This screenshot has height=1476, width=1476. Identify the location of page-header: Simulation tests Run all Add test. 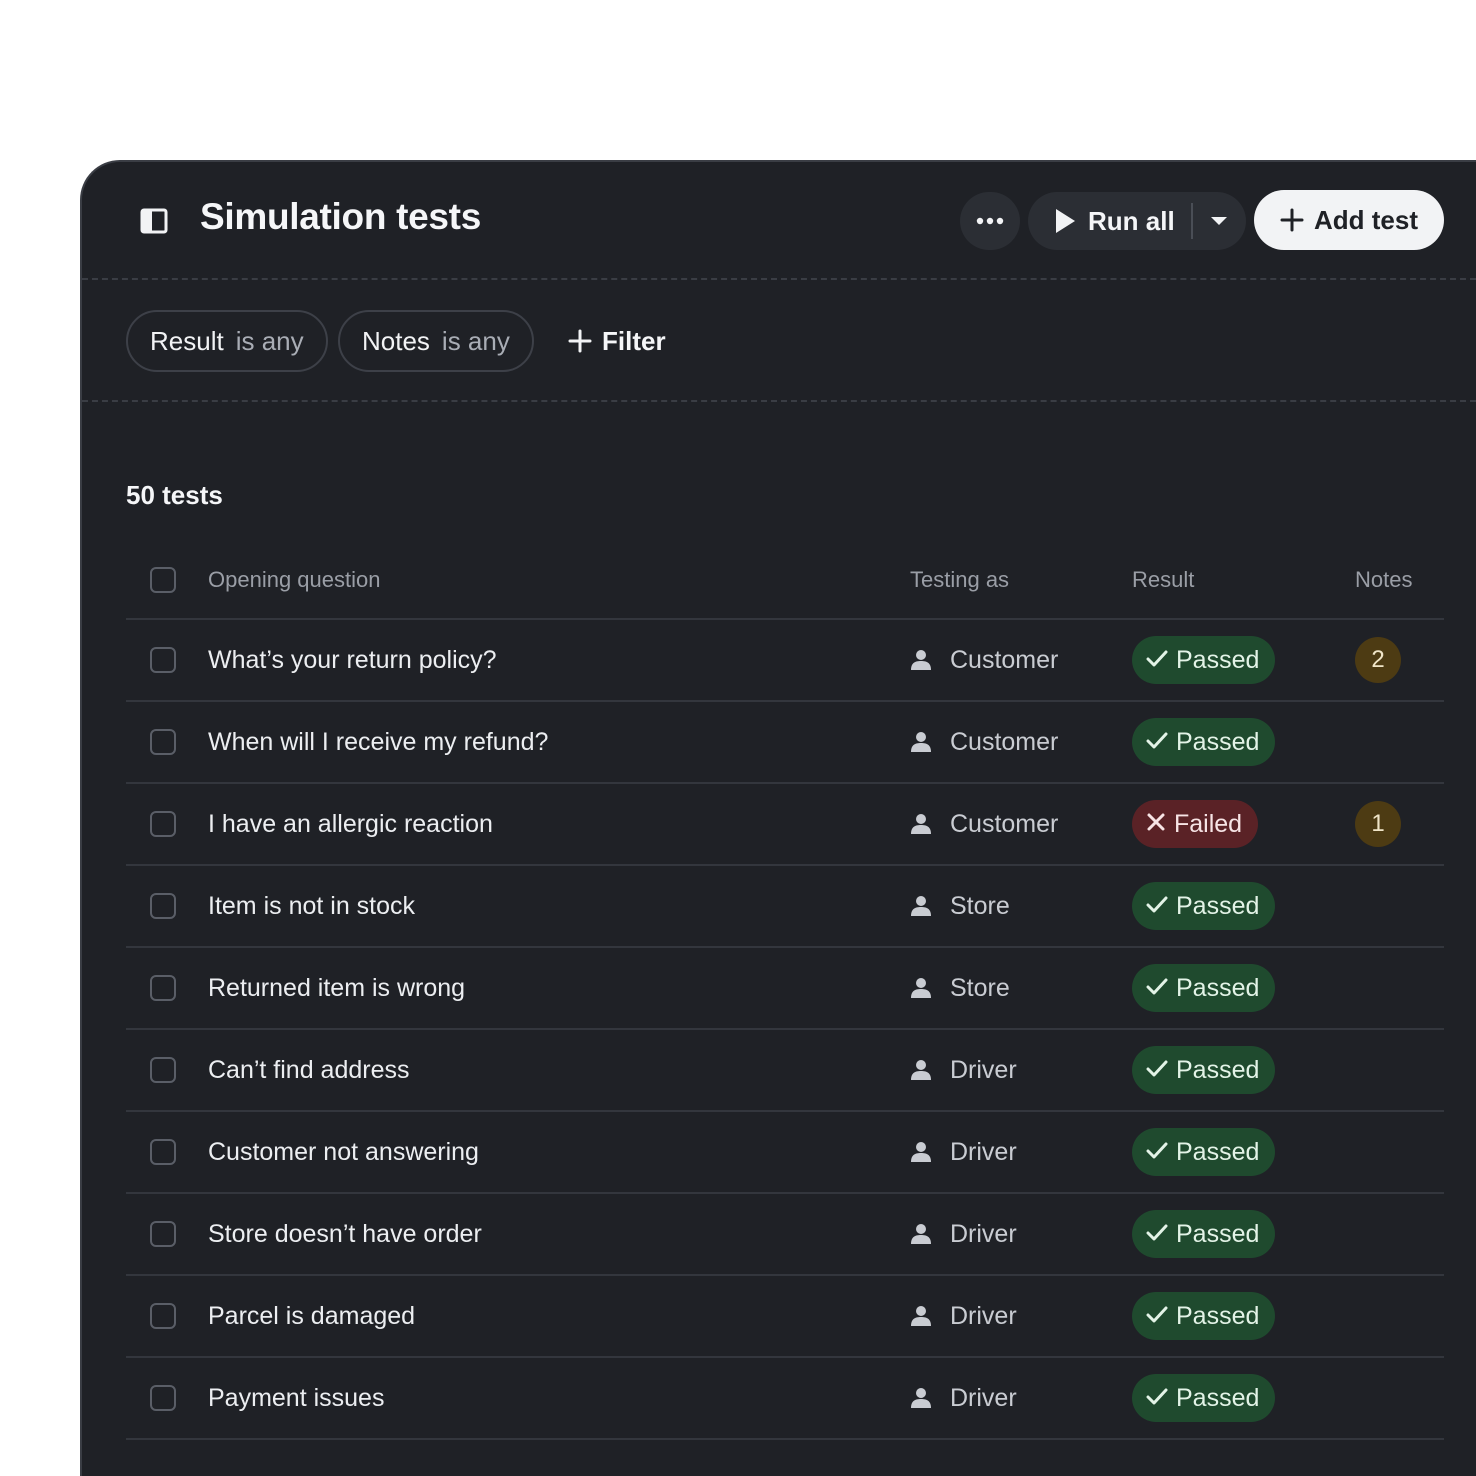
(779, 221).